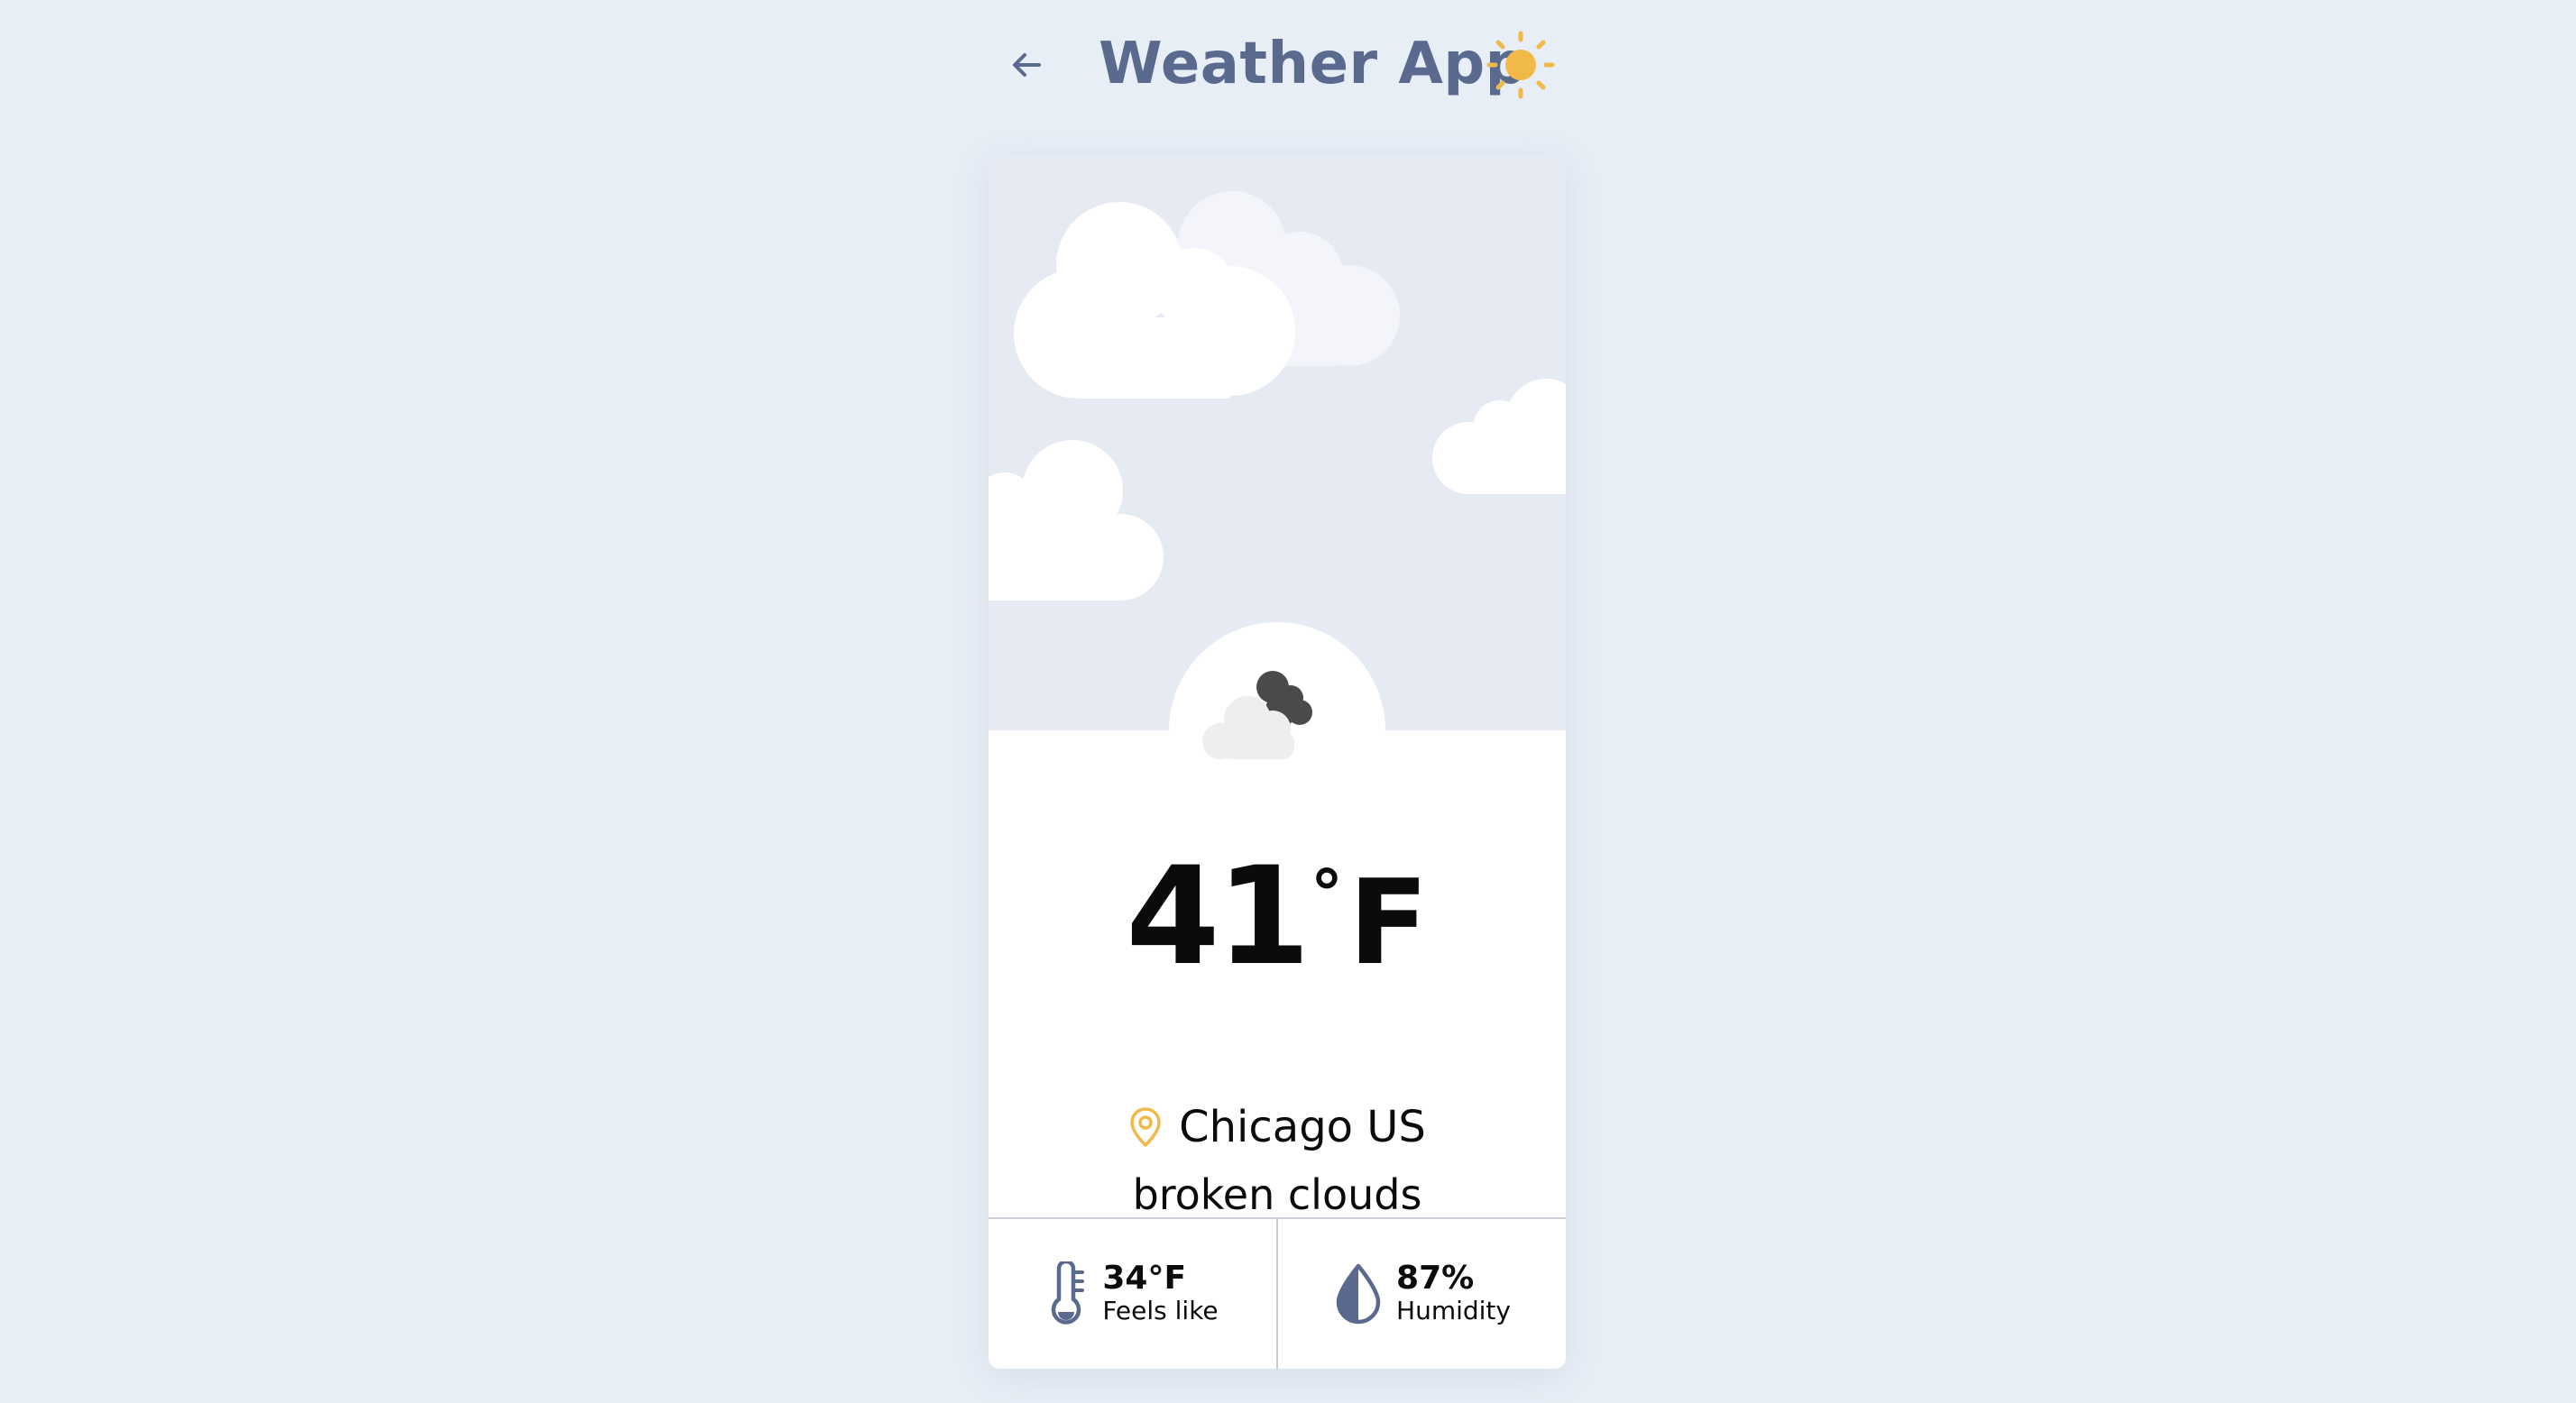  I want to click on theme-toggle-button, so click(1520, 65).